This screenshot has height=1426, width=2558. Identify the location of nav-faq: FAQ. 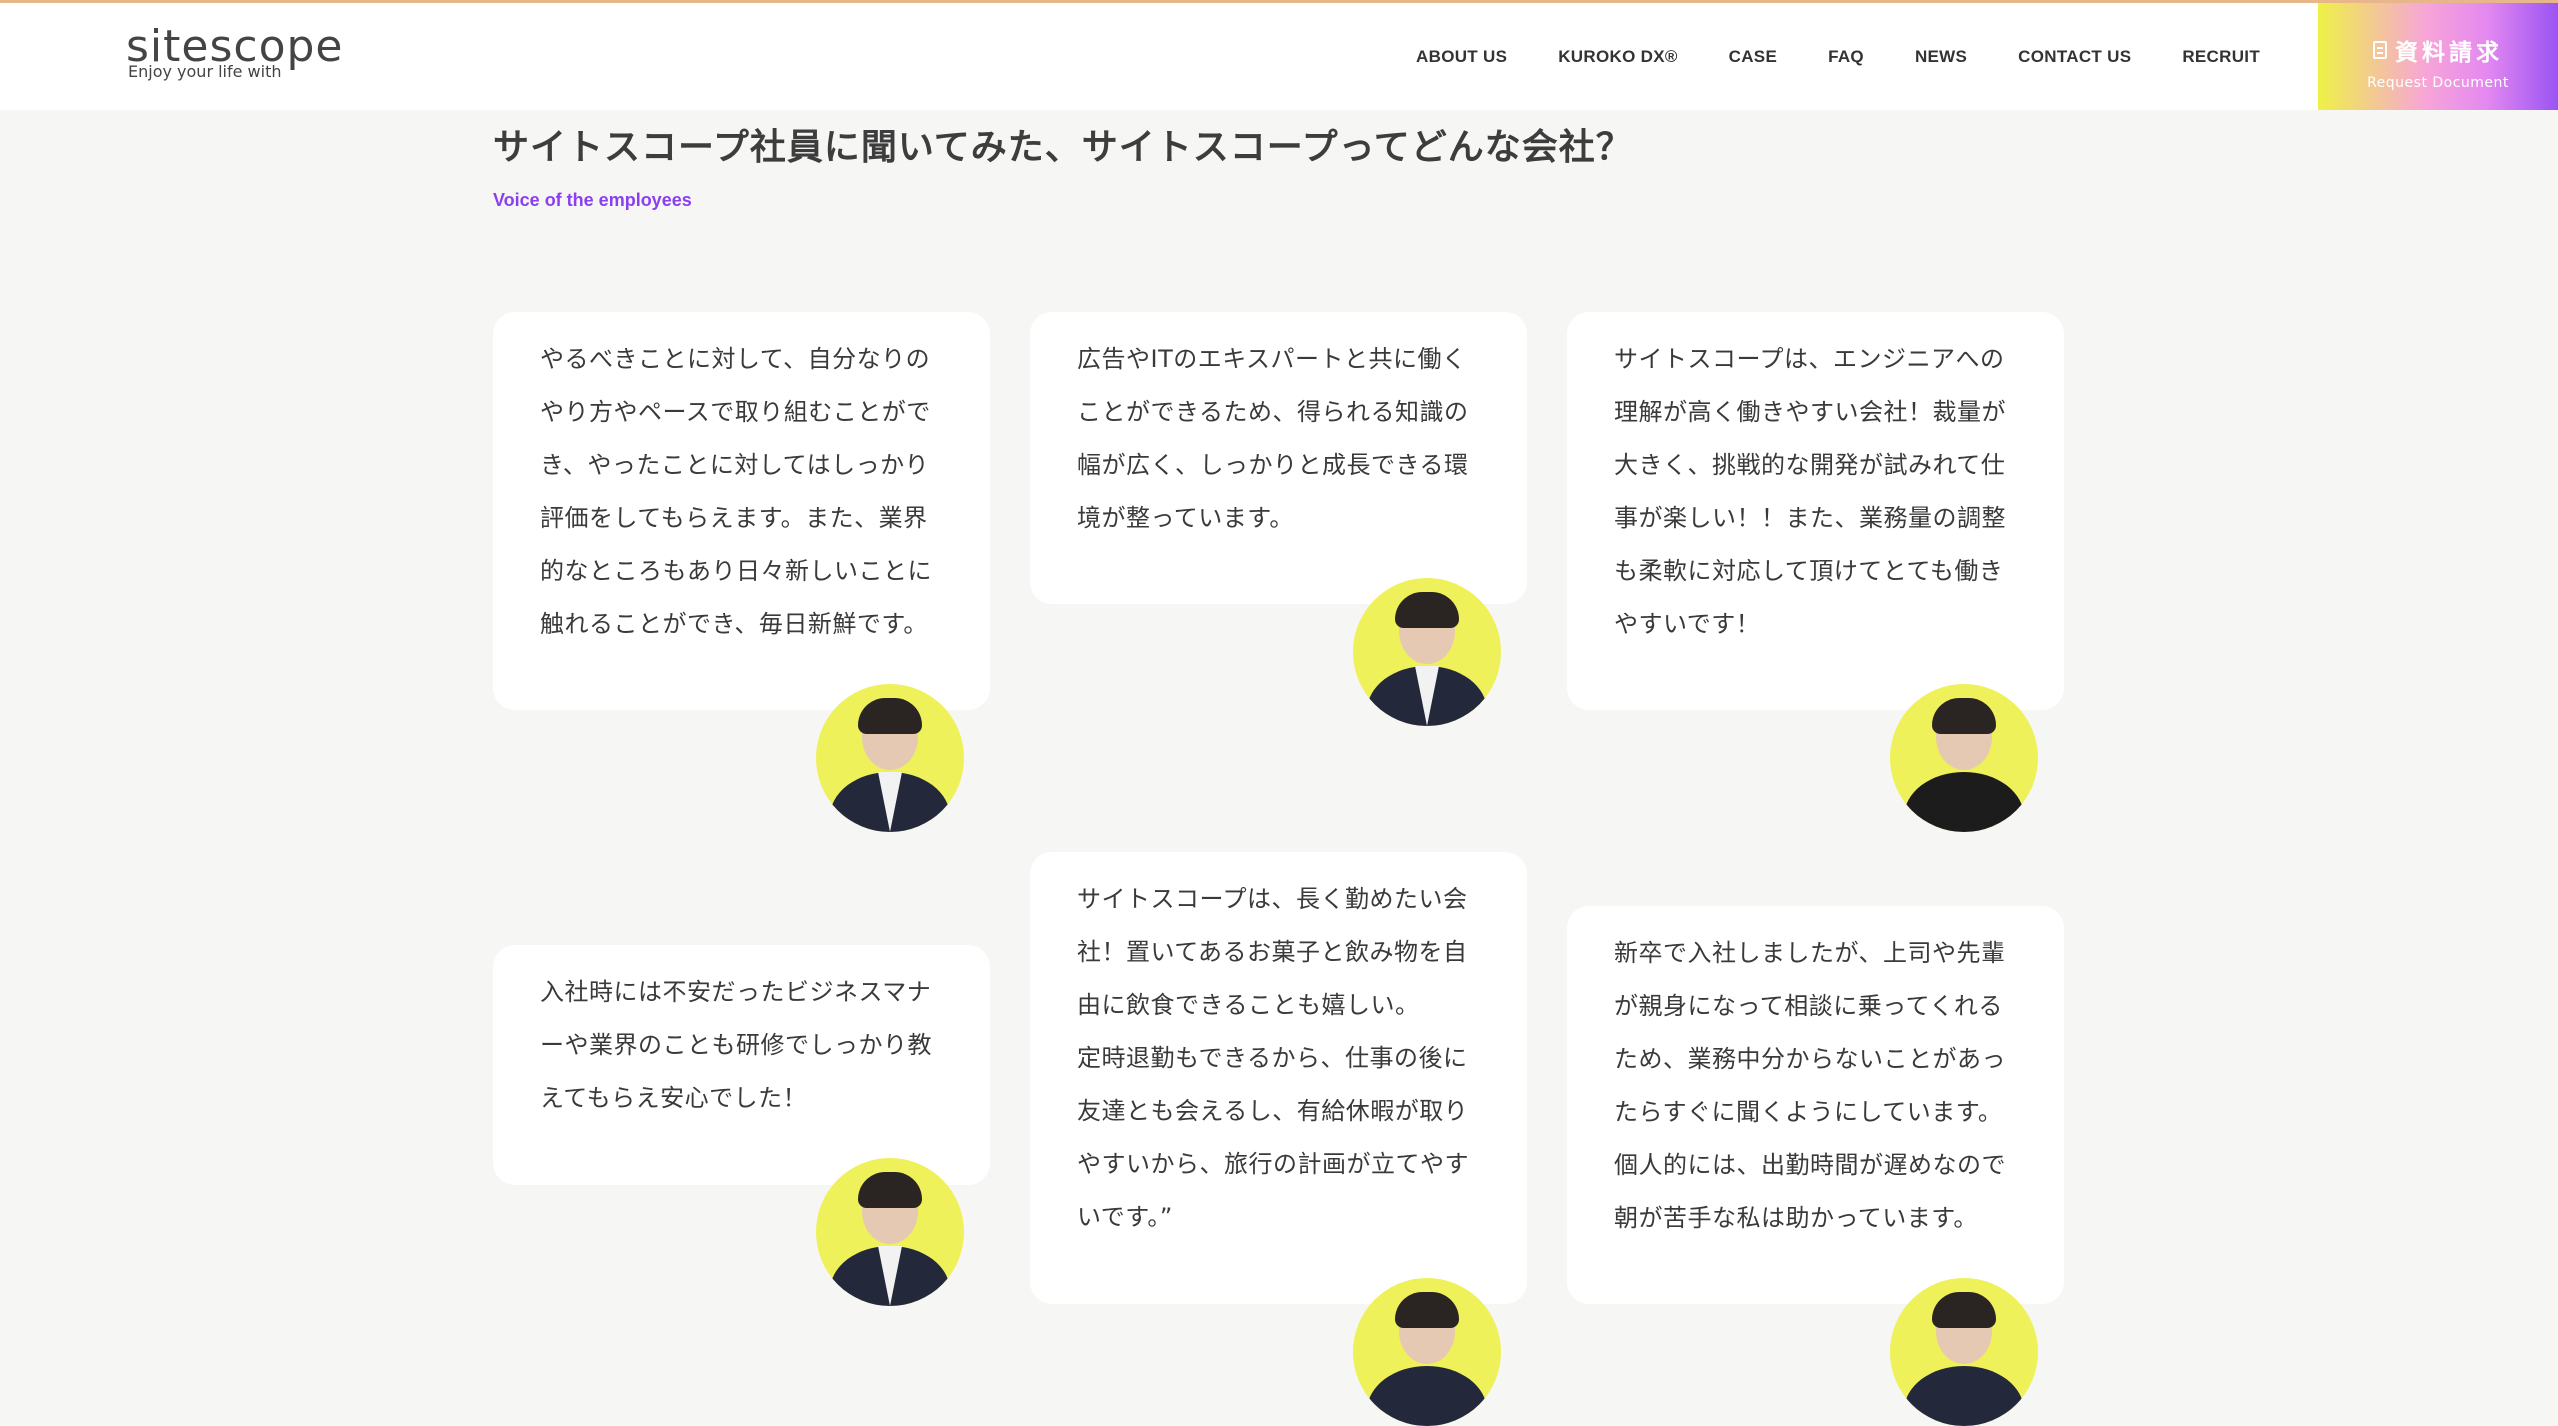
(1846, 57).